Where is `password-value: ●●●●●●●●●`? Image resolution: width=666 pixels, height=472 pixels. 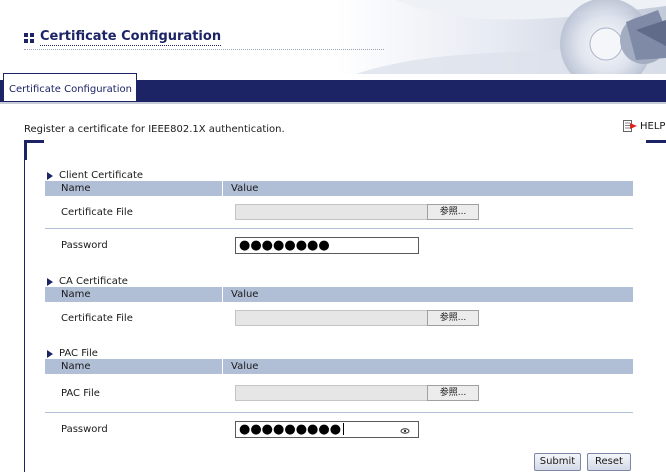 password-value: ●●●●●●●●● is located at coordinates (290, 429).